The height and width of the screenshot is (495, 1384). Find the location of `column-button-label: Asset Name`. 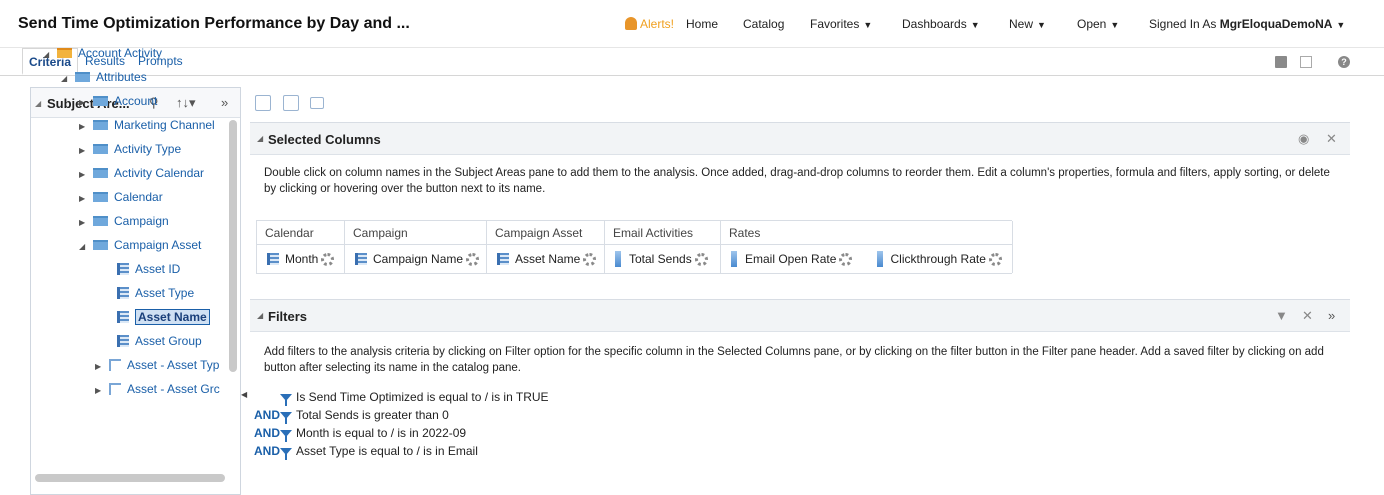

column-button-label: Asset Name is located at coordinates (548, 259).